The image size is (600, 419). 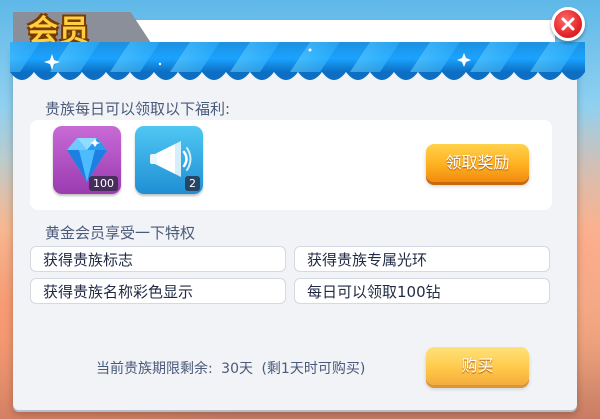 I want to click on close-icon, so click(x=568, y=24).